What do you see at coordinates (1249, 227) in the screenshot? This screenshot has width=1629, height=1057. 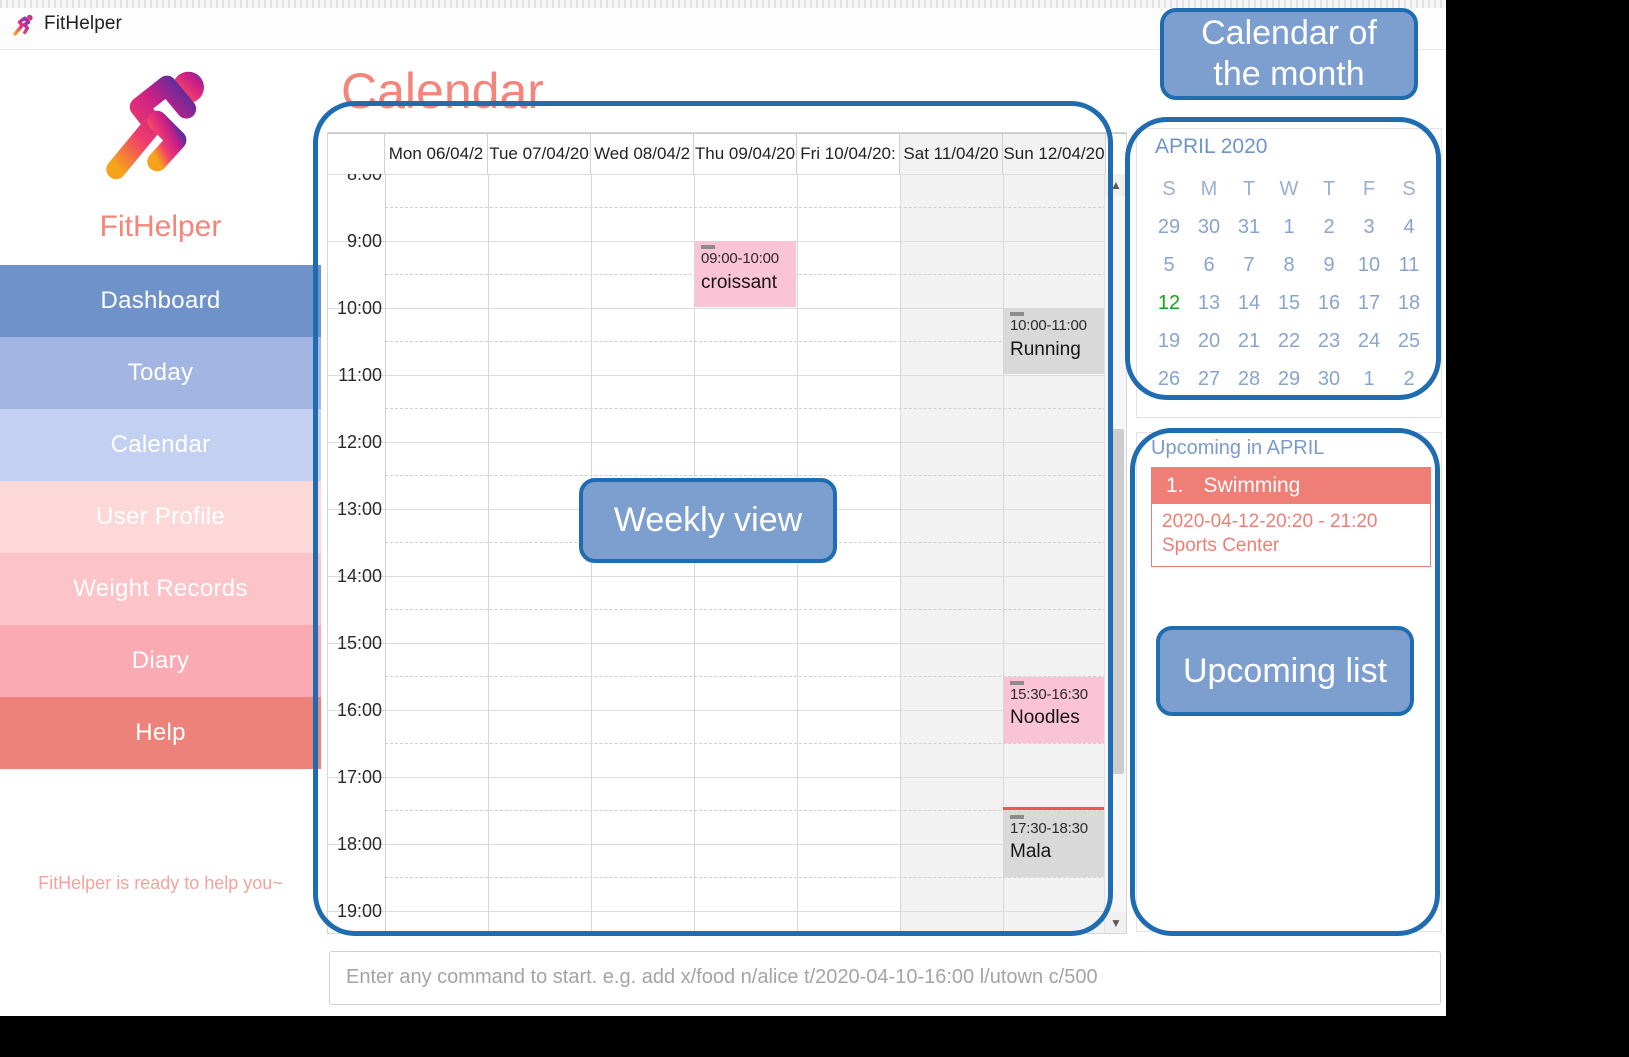 I see `month-day-cell: 31` at bounding box center [1249, 227].